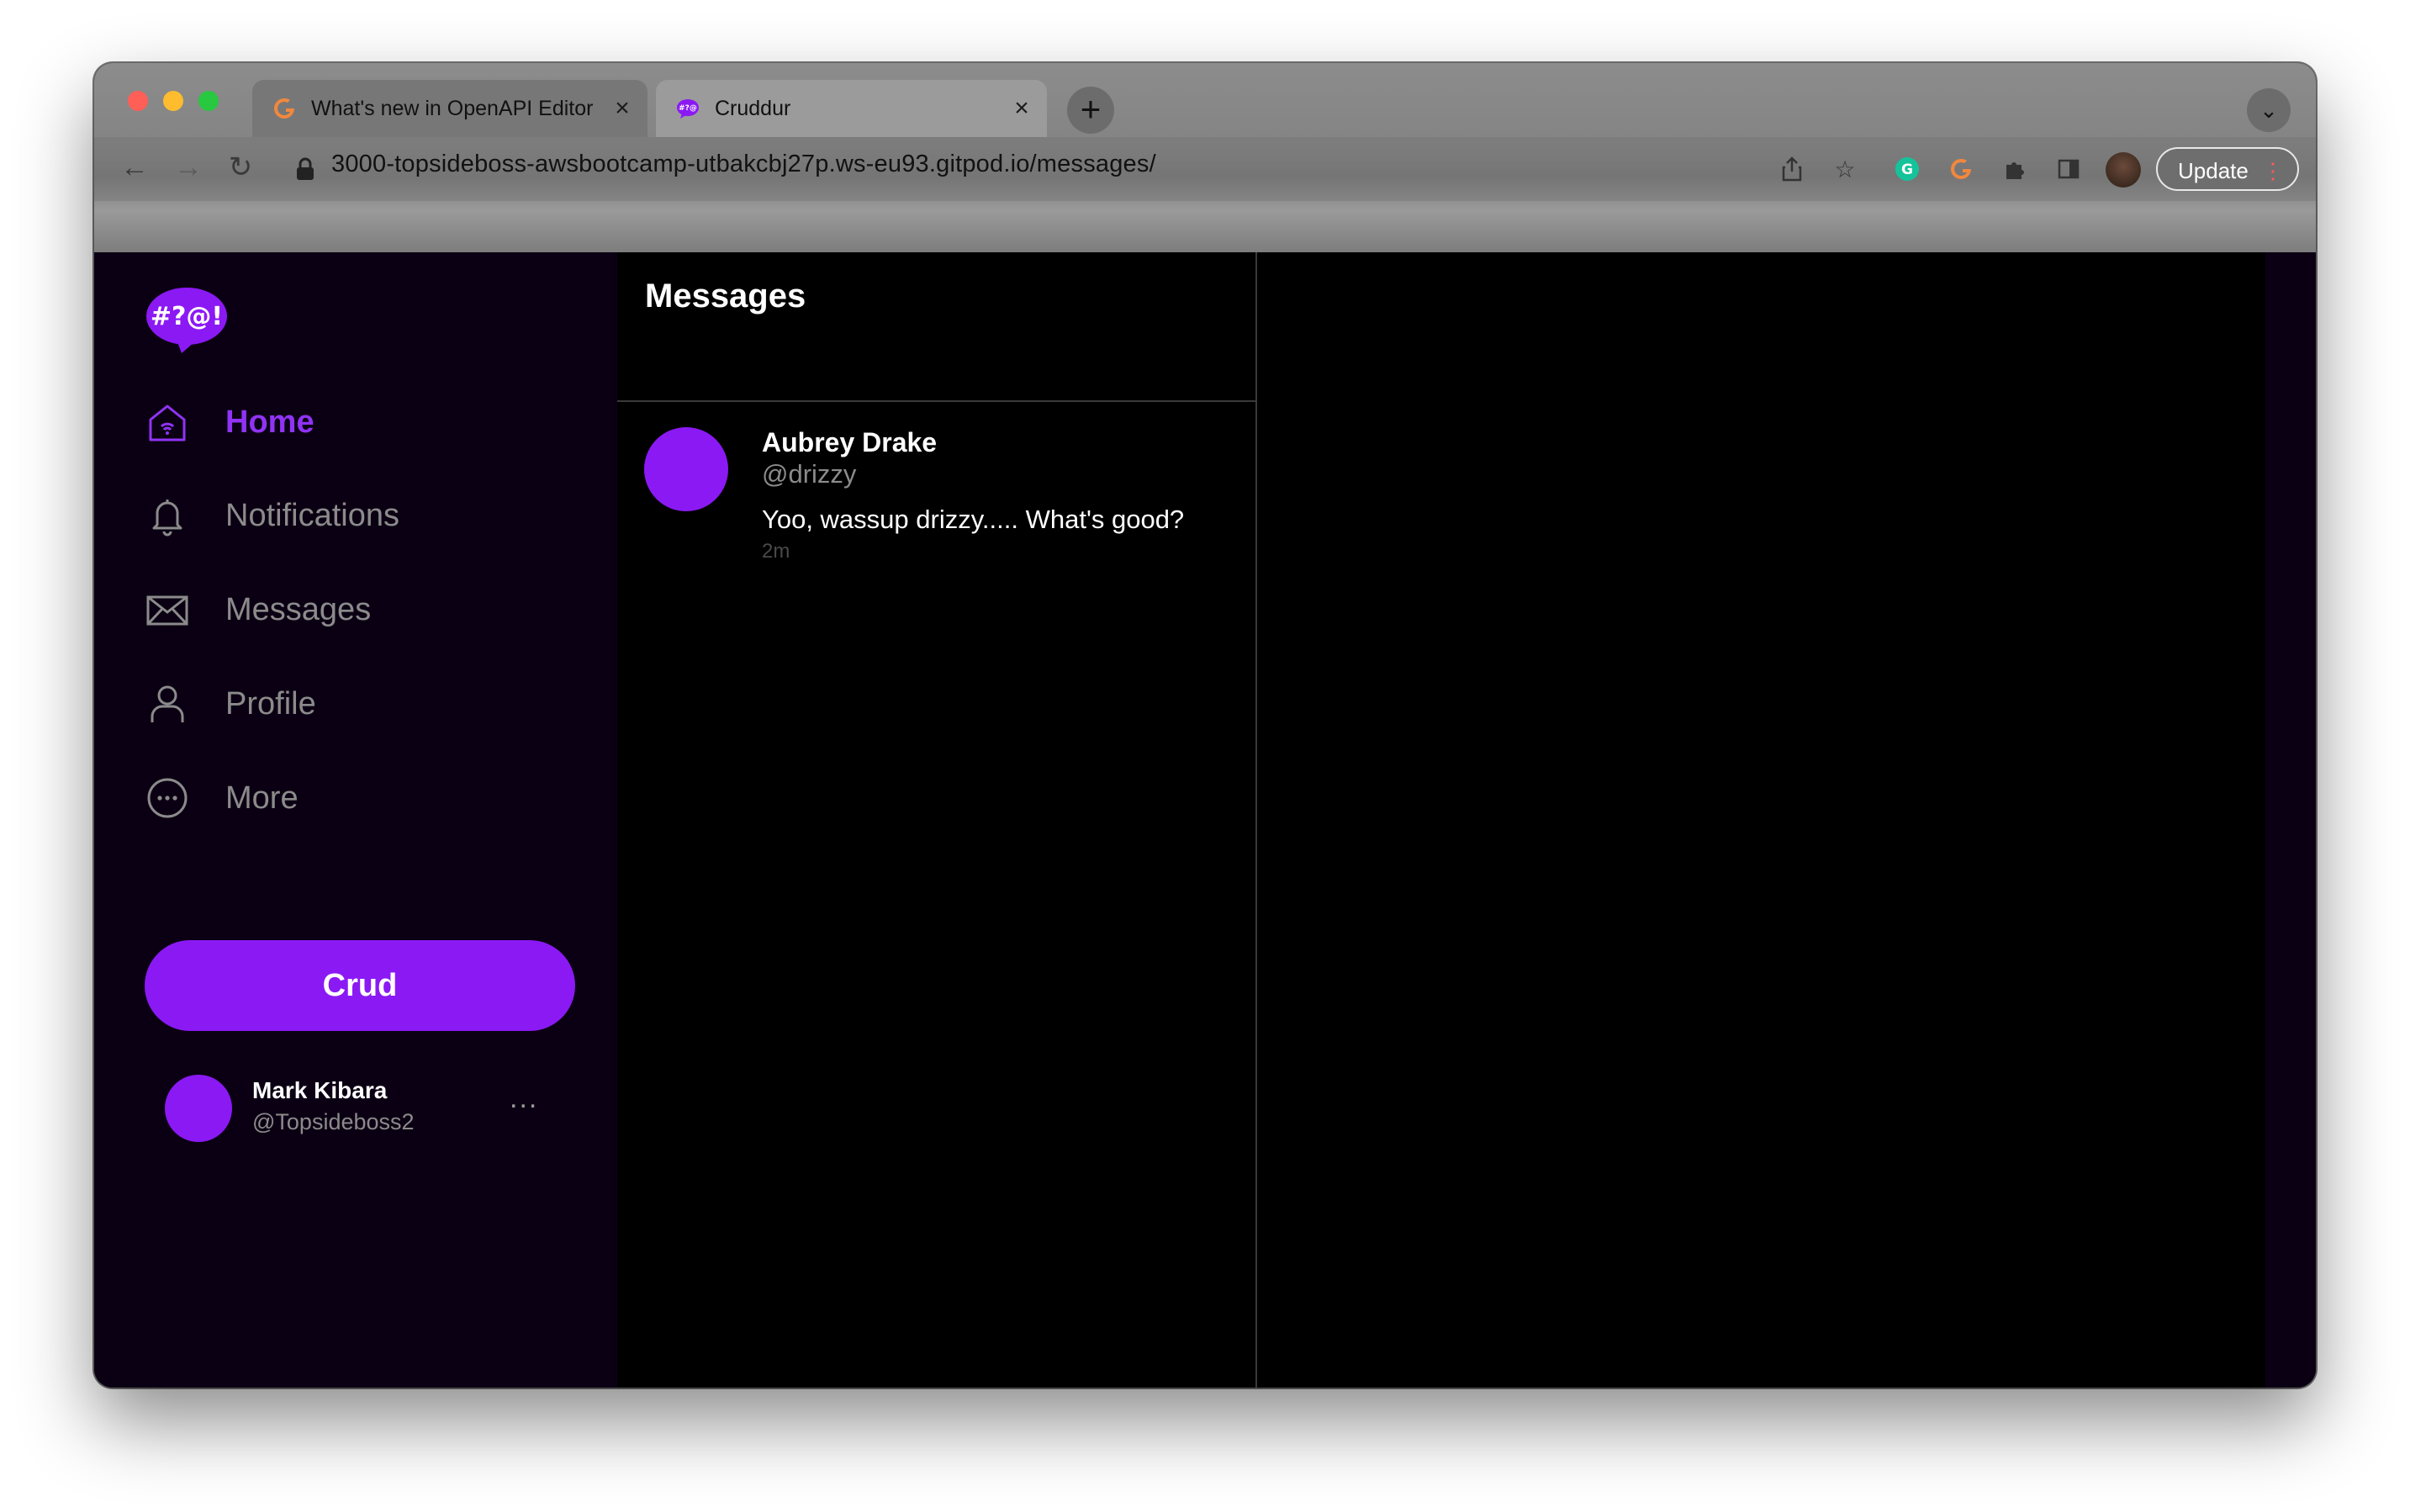  Describe the element at coordinates (851, 108) in the screenshot. I see `tab-cruddur: #?@ Cruddur ×` at that location.